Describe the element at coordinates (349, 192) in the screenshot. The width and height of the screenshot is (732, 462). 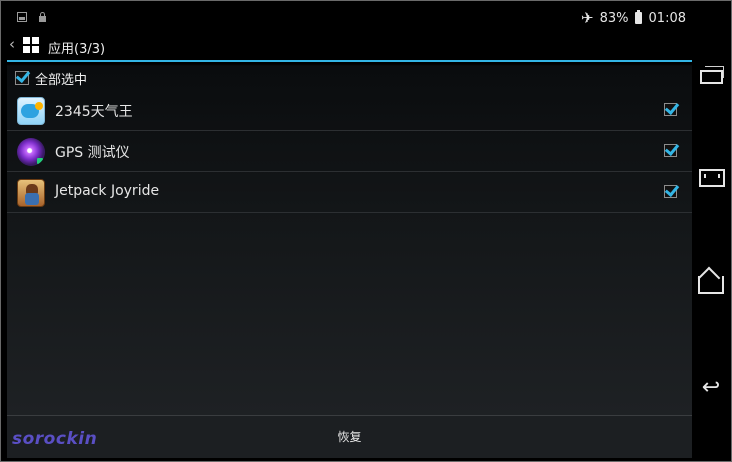
I see `list-item: Jetpack Joyride` at that location.